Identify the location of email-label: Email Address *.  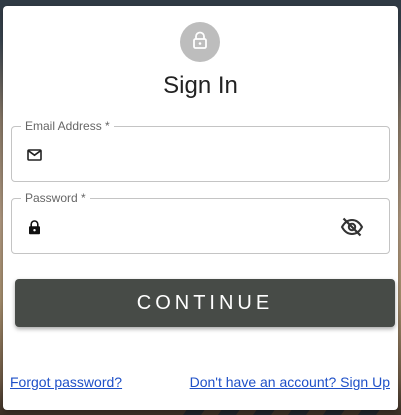
(67, 126).